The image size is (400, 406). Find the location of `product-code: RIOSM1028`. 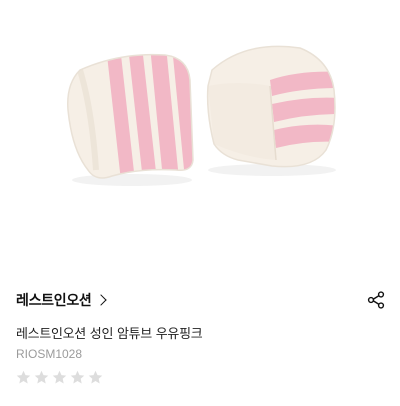

product-code: RIOSM1028 is located at coordinates (49, 354).